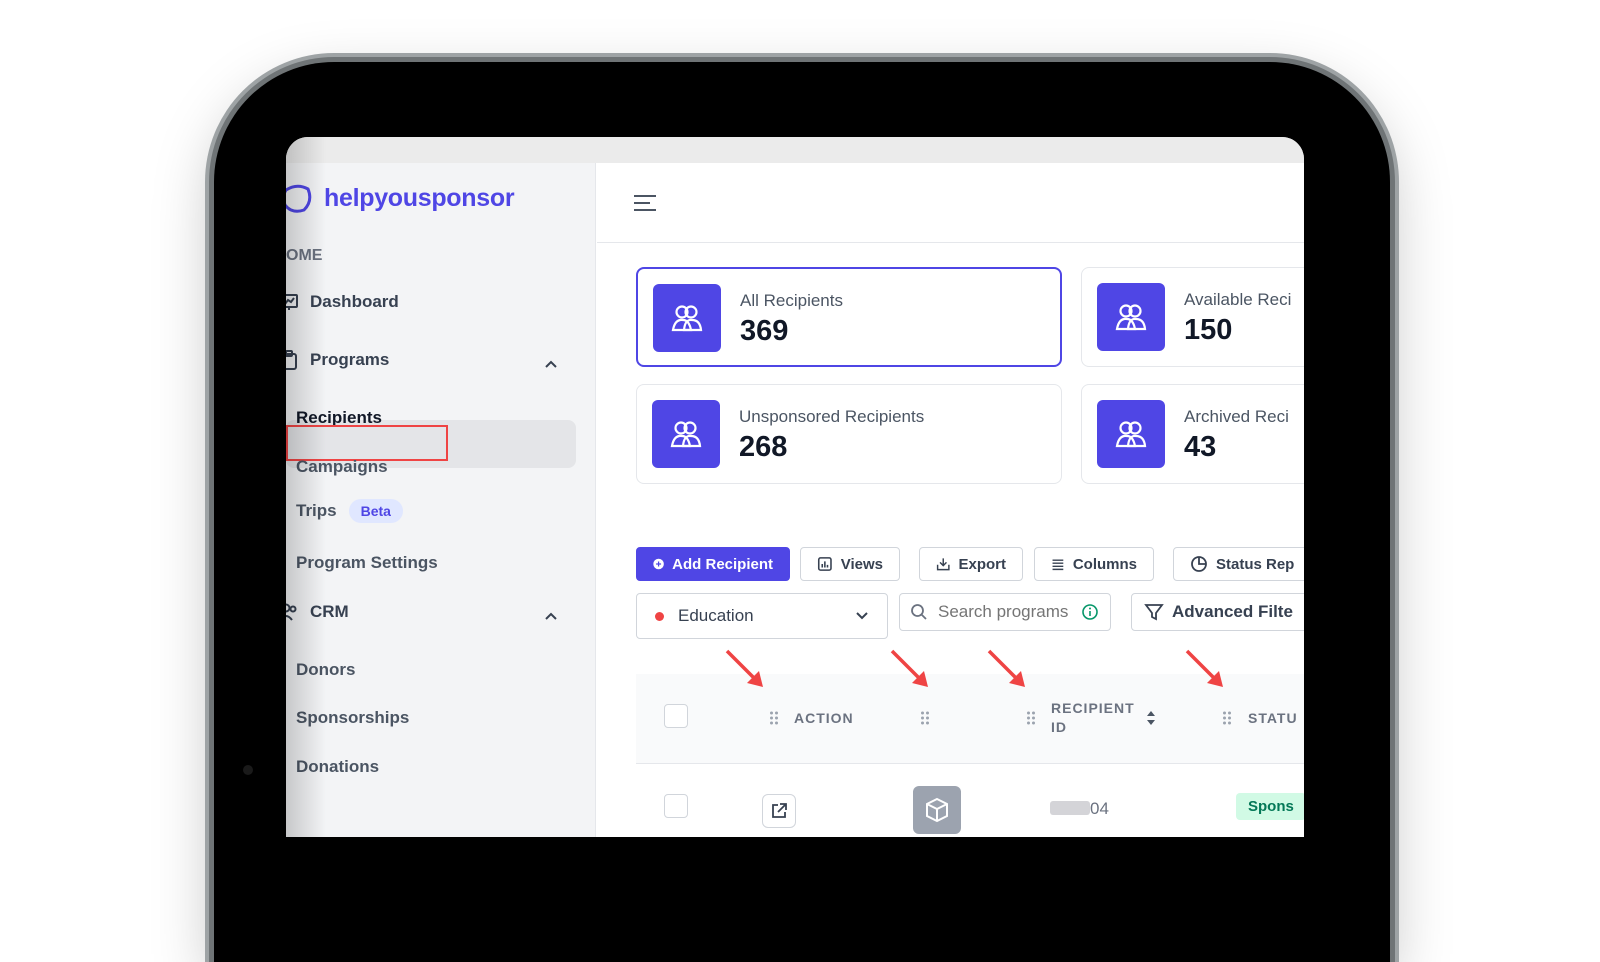 The width and height of the screenshot is (1600, 962). I want to click on program-select: Education, so click(762, 616).